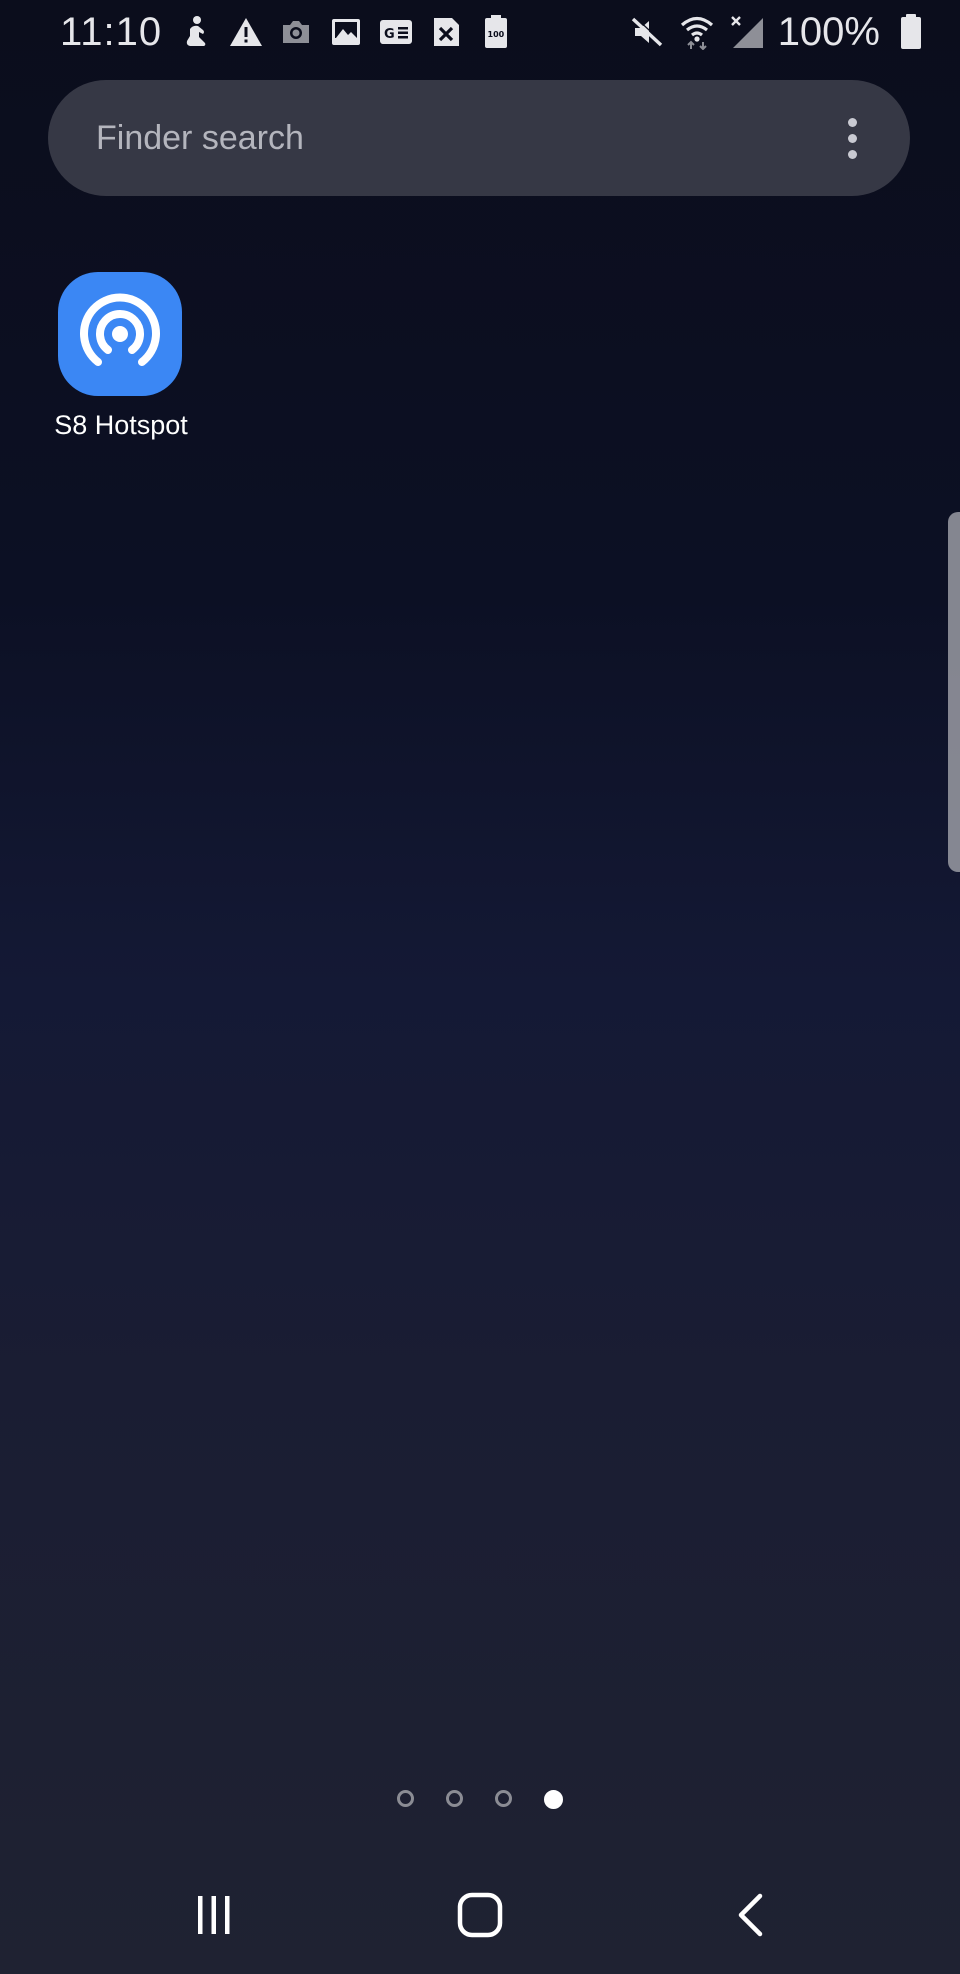 This screenshot has height=1974, width=960. What do you see at coordinates (200, 138) in the screenshot?
I see `search-input: Finder search` at bounding box center [200, 138].